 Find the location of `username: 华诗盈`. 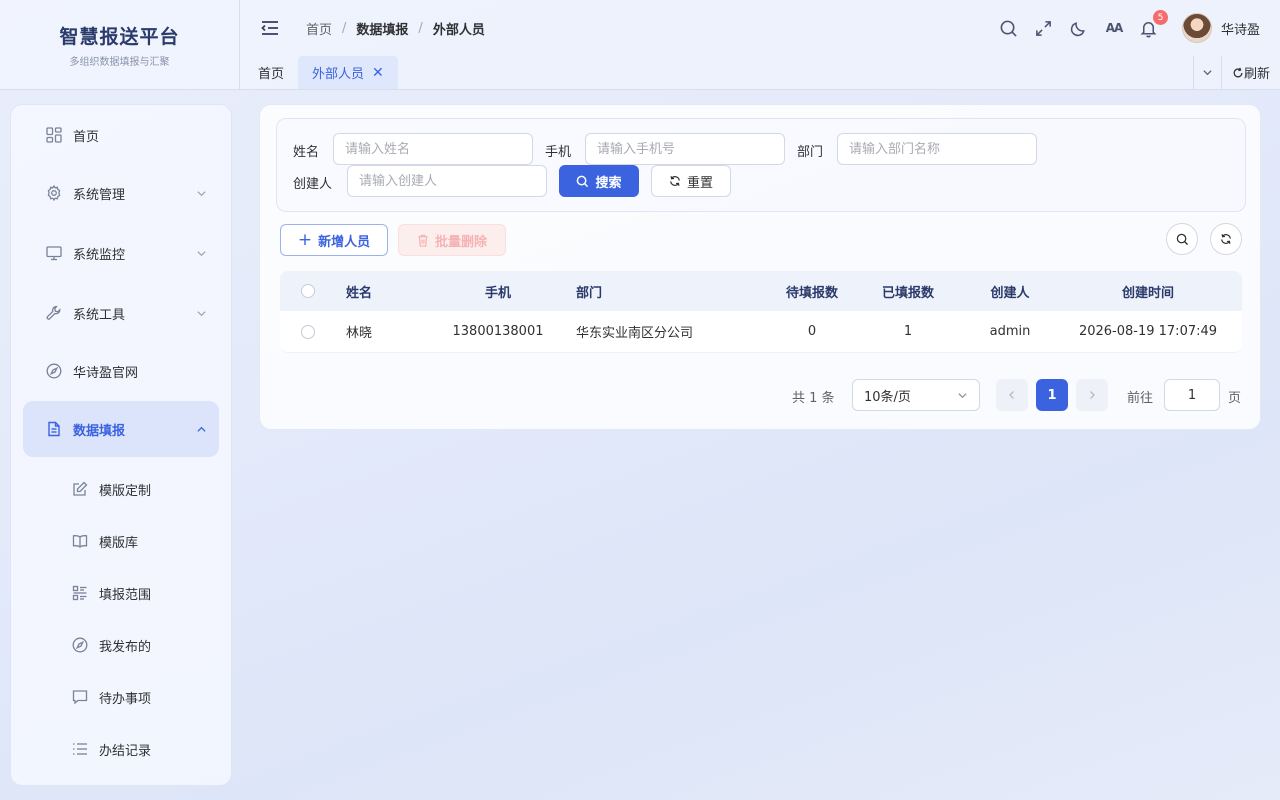

username: 华诗盈 is located at coordinates (1240, 28).